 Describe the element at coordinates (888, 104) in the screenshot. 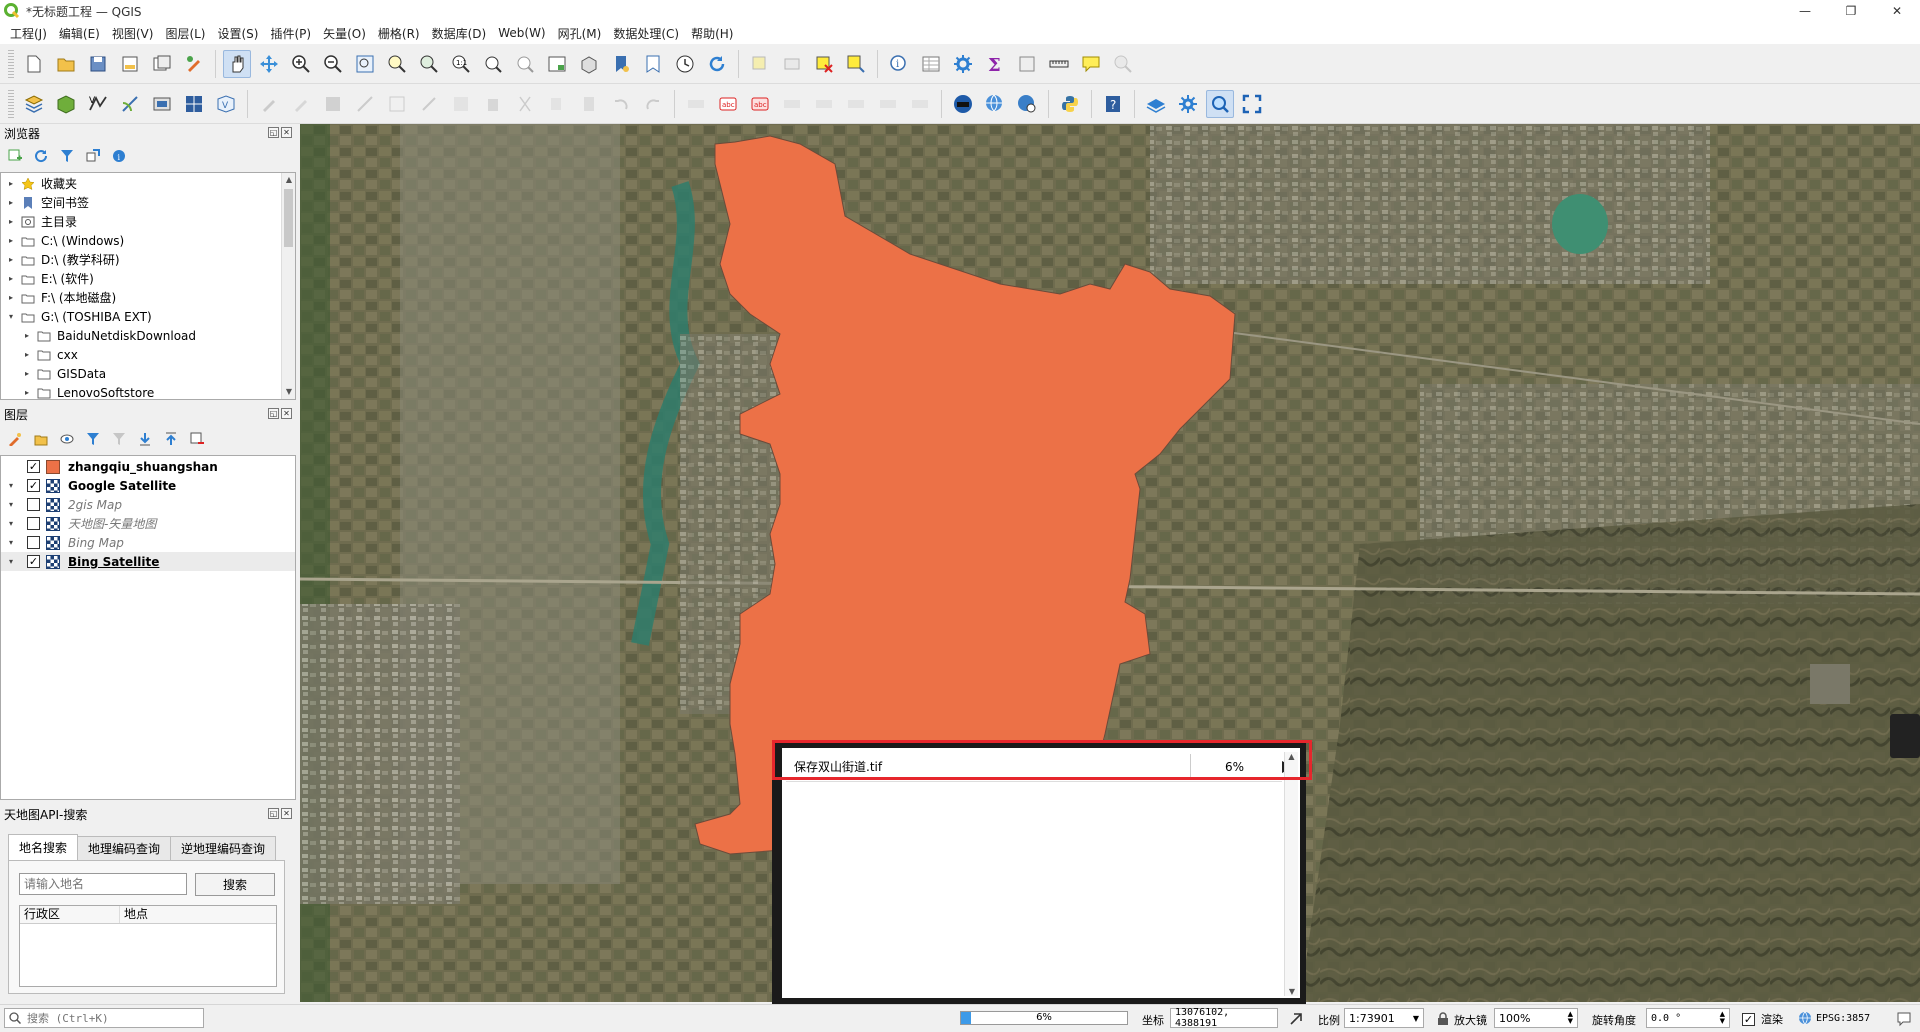

I see `rotate-label-icon` at that location.